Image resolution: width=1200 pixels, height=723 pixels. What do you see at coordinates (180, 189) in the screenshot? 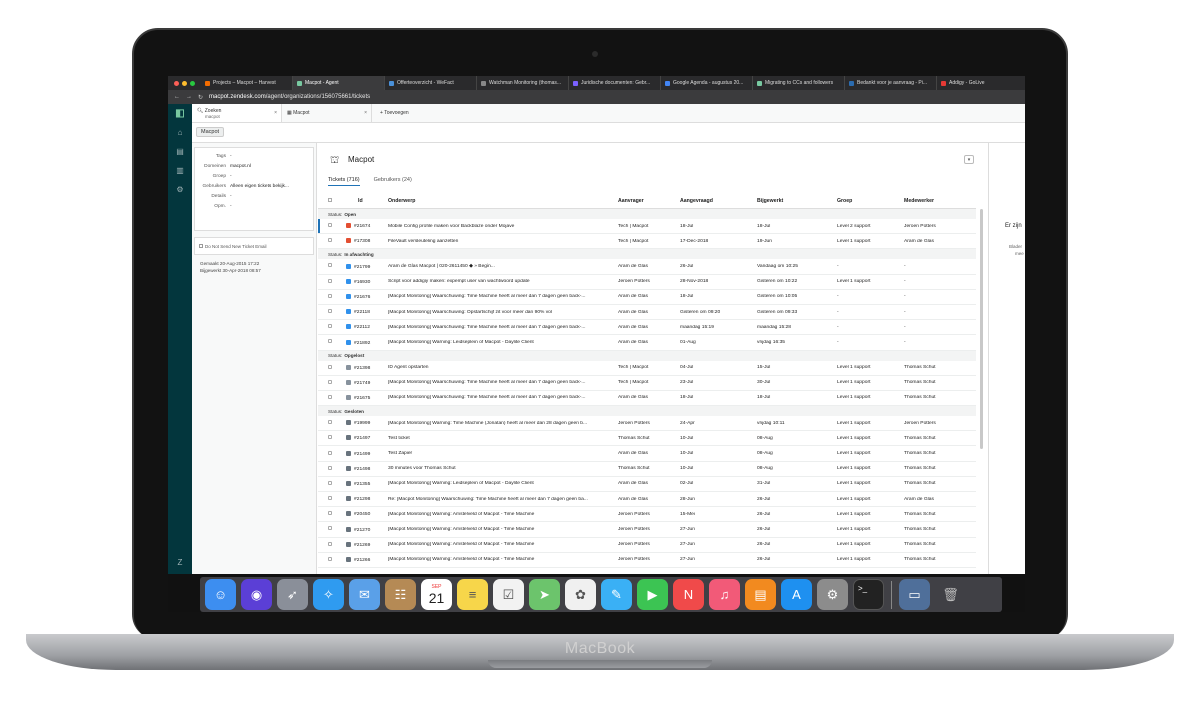
I see `admin-gear-icon: ⚙` at bounding box center [180, 189].